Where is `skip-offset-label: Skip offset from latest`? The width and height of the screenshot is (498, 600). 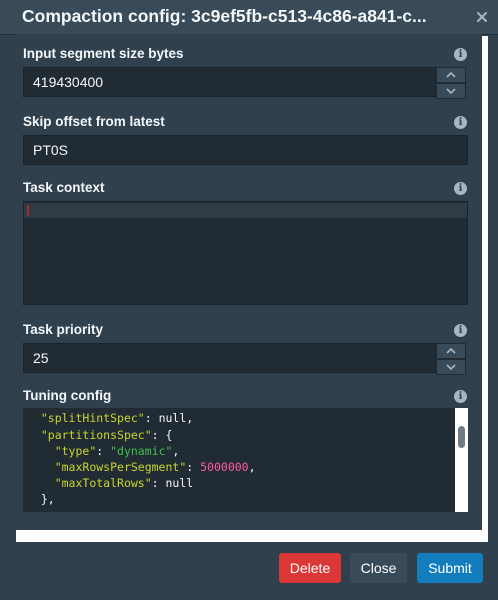
skip-offset-label: Skip offset from latest is located at coordinates (94, 121).